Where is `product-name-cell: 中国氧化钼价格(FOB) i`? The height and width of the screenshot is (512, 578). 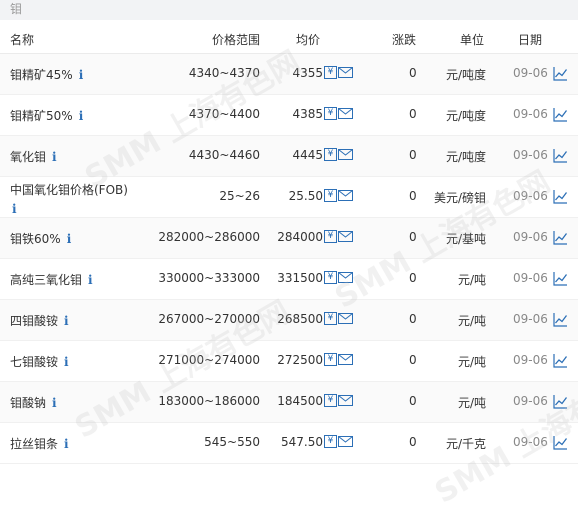 product-name-cell: 中国氧化钼价格(FOB) i is located at coordinates (69, 199).